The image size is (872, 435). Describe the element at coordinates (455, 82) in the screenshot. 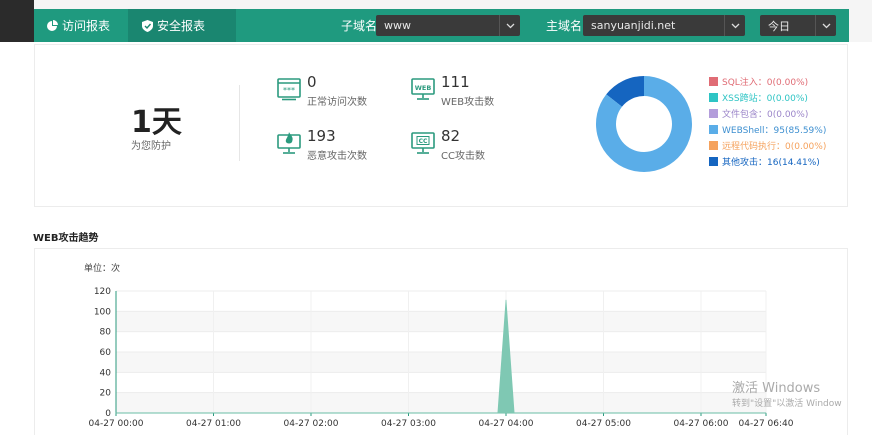

I see `stat-value: 111` at that location.